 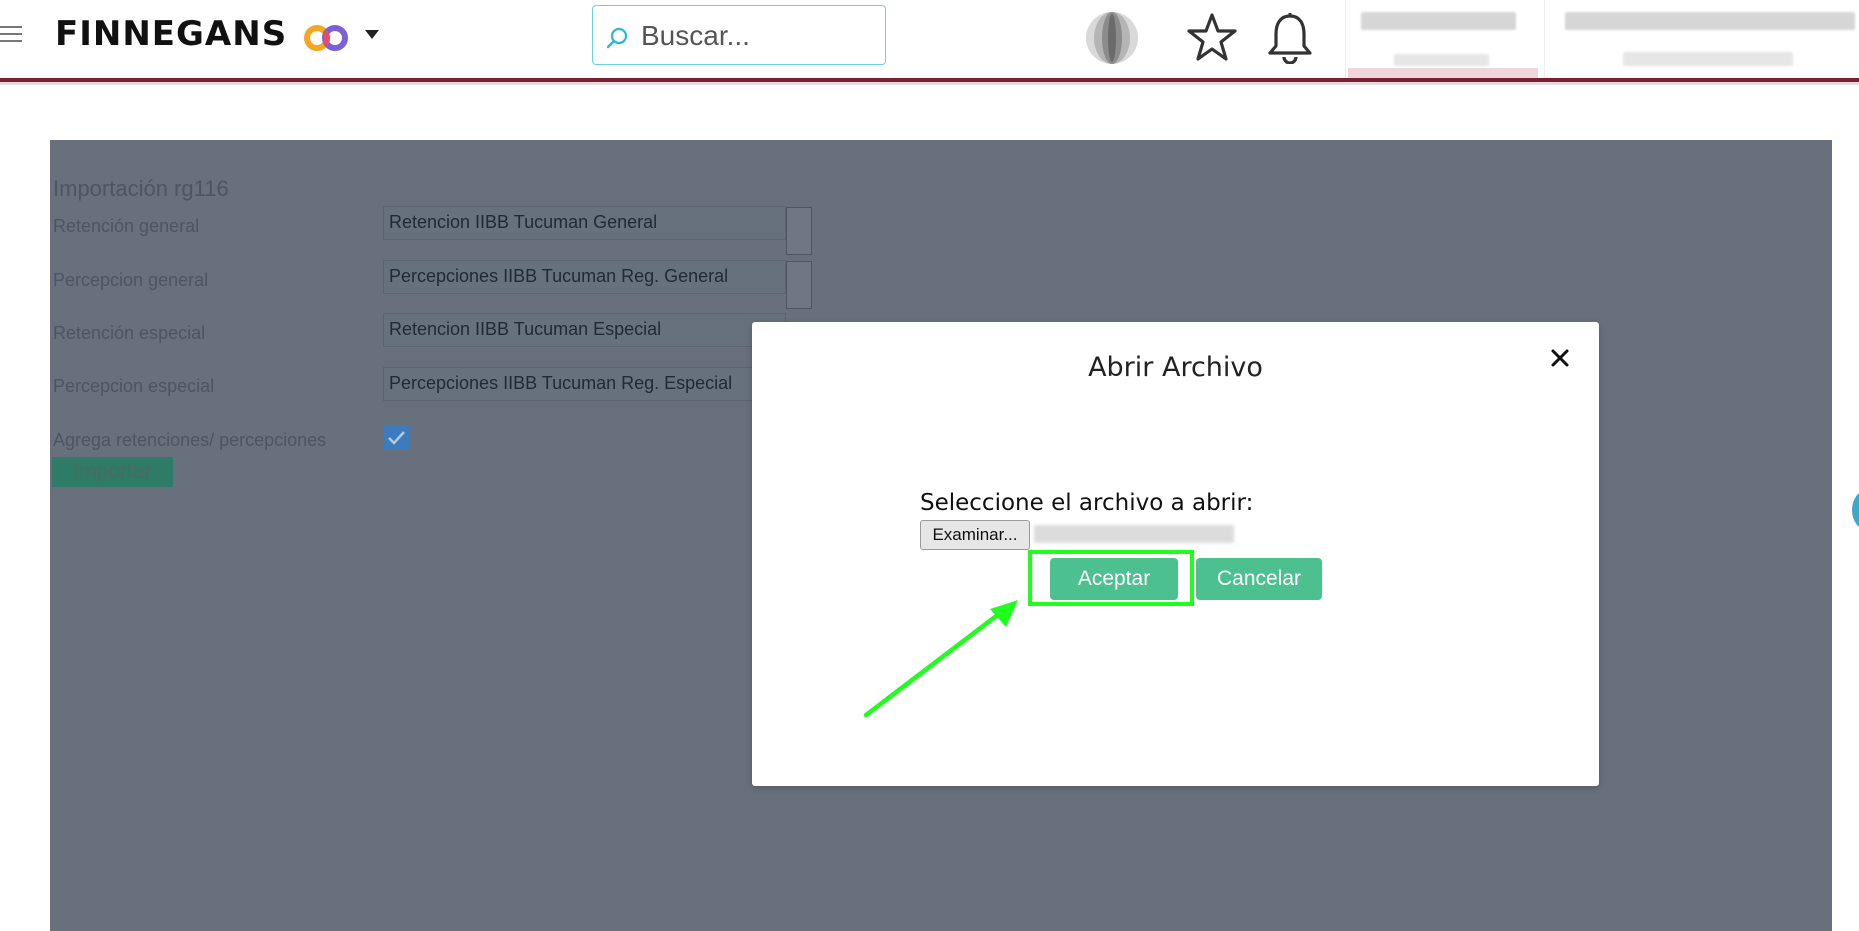 I want to click on search-box, so click(x=739, y=35).